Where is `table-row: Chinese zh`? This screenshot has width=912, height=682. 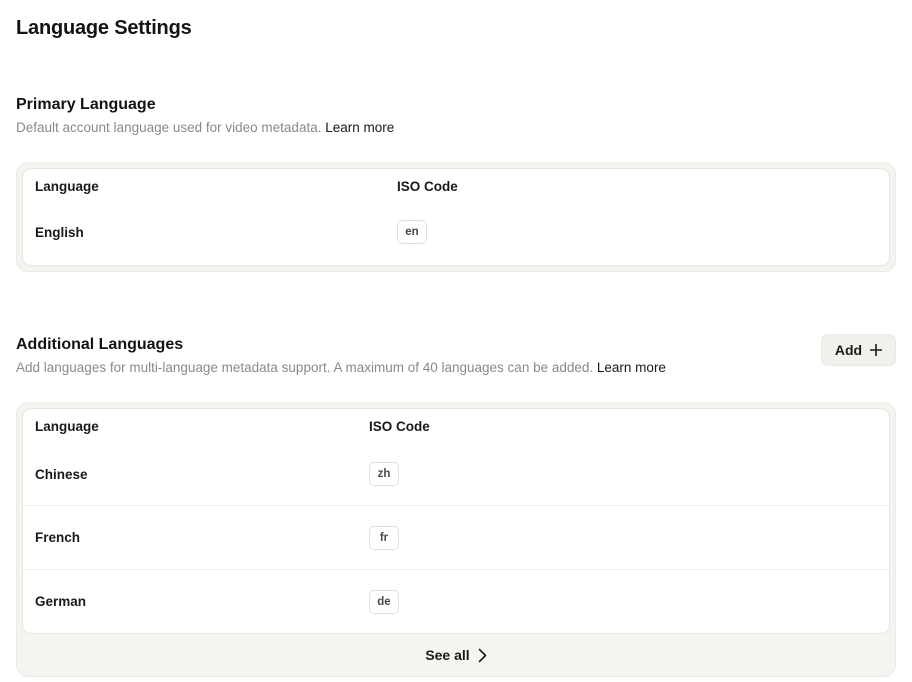 table-row: Chinese zh is located at coordinates (456, 474).